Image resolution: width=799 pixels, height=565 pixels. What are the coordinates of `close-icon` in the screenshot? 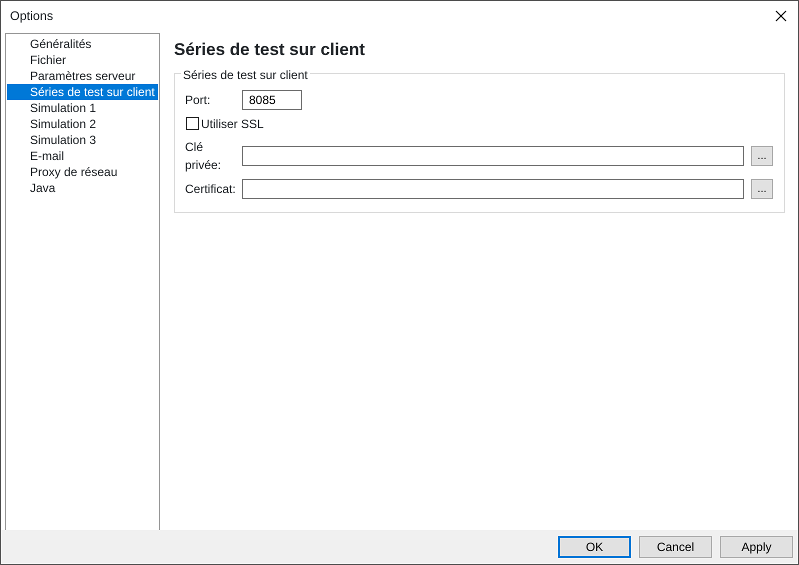 It's located at (781, 16).